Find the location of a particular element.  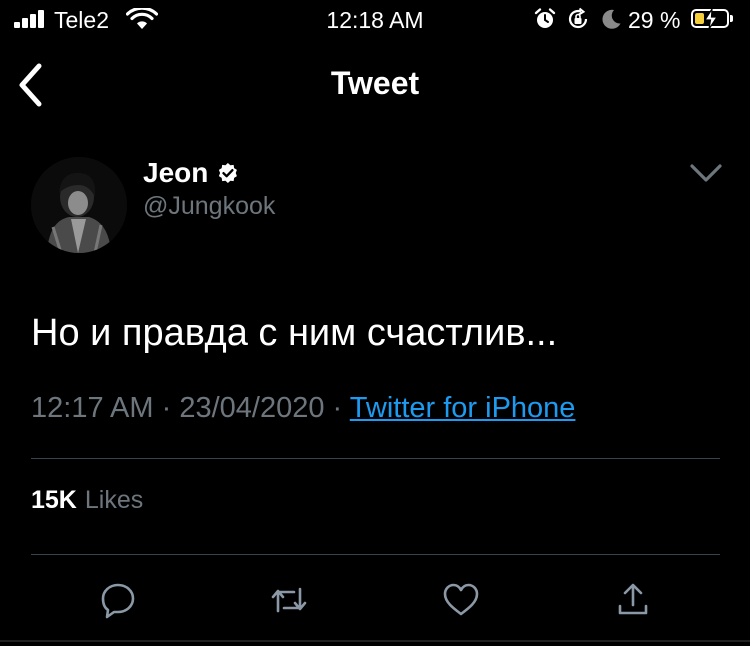

retweet-icon is located at coordinates (289, 600).